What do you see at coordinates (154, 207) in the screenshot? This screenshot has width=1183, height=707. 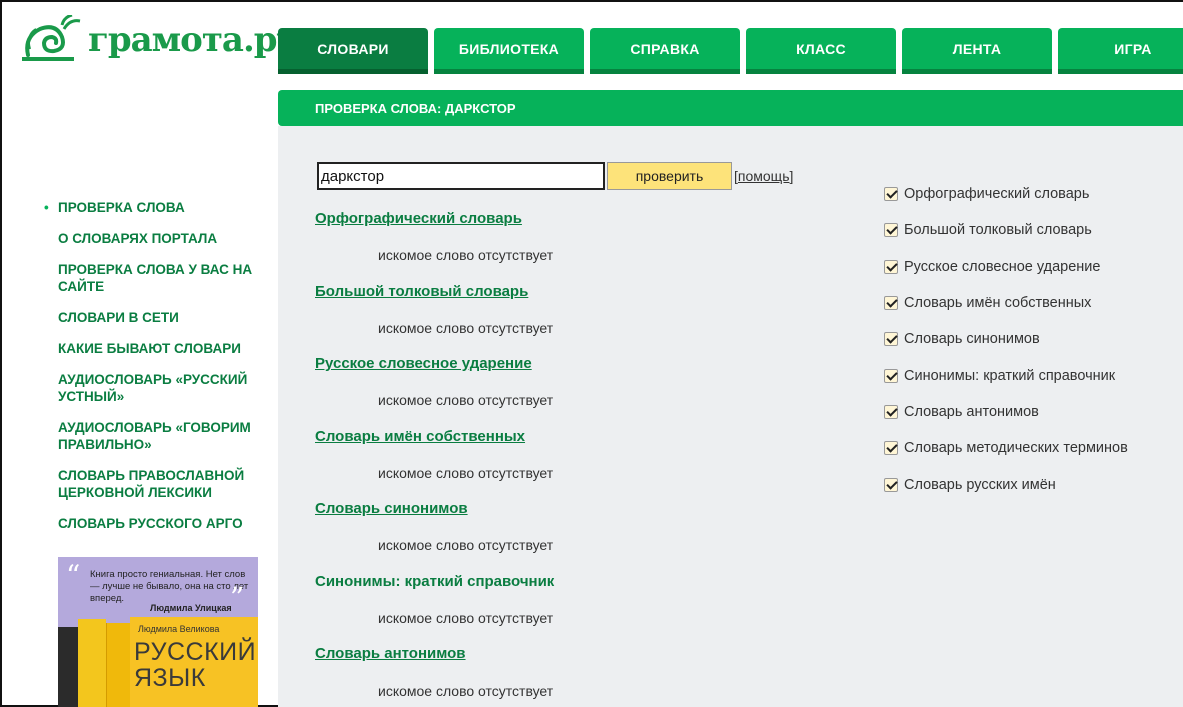 I see `sidebar-item-proverka-slova: ПРОВЕРКА СЛОВА` at bounding box center [154, 207].